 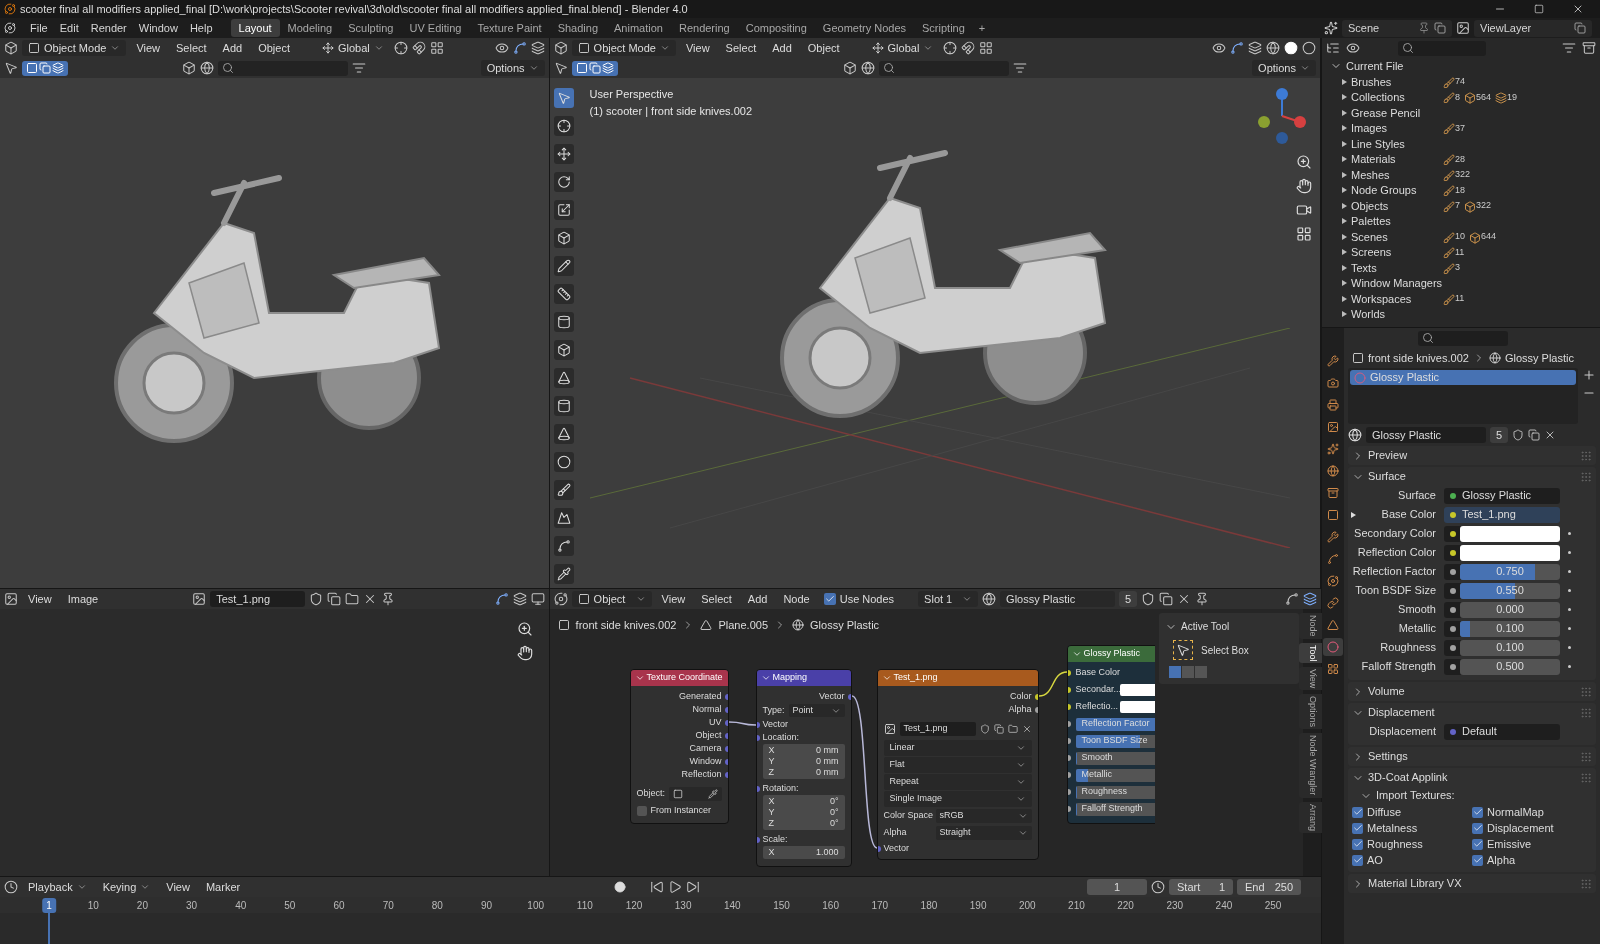 I want to click on tree-item: Palettes, so click(x=1395, y=221).